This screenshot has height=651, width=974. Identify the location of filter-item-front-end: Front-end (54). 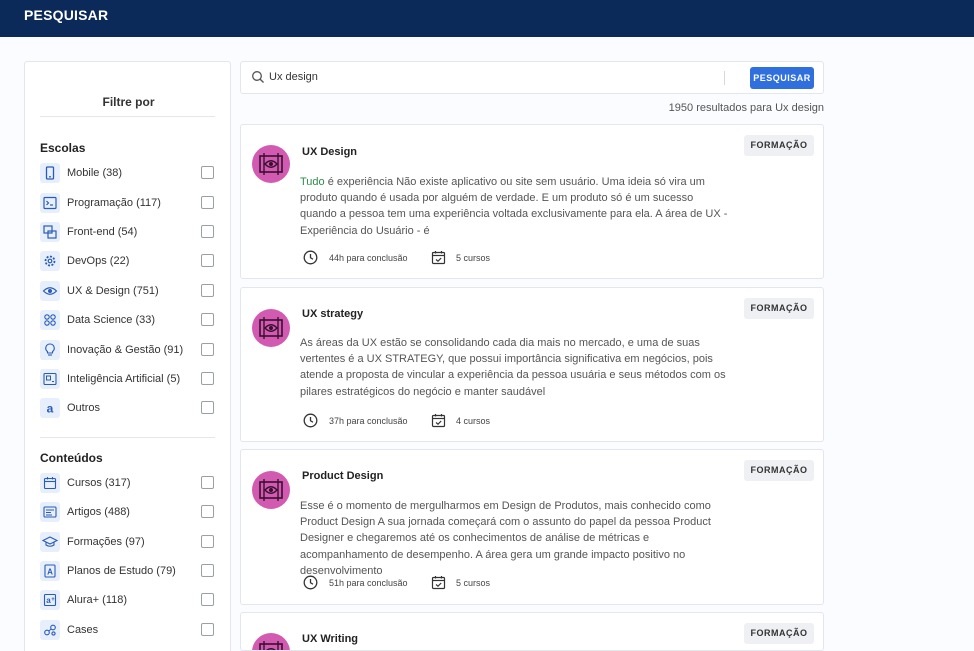
(127, 232).